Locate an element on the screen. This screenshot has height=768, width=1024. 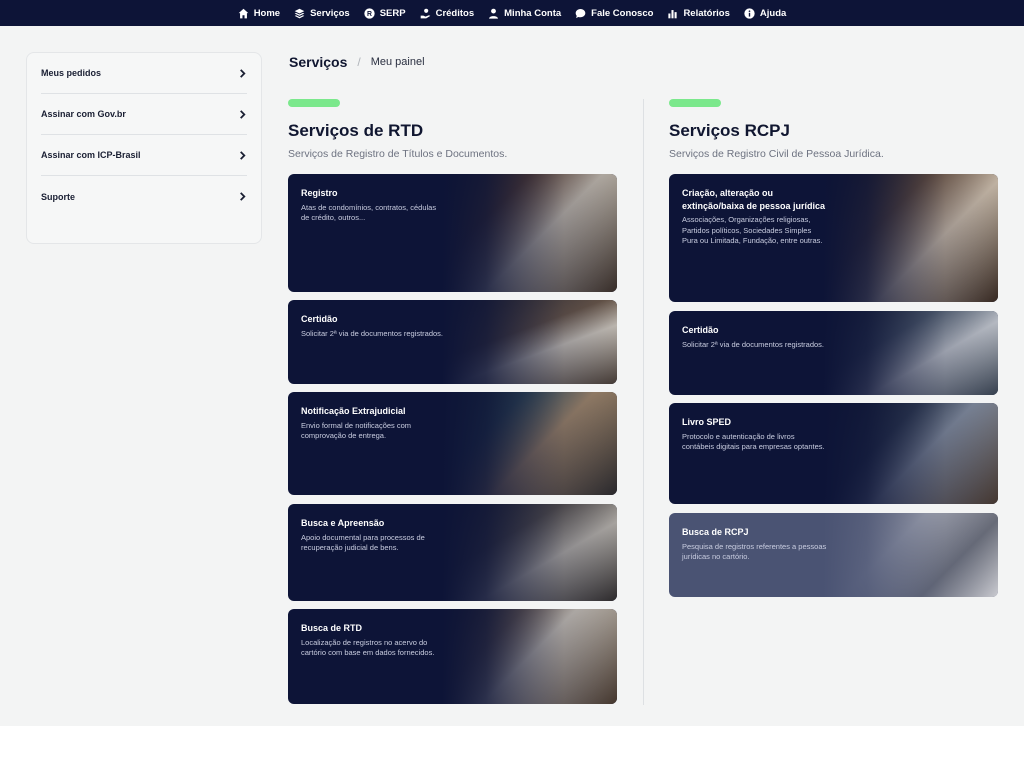
sidebar-item-suporte: Suporte is located at coordinates (144, 196).